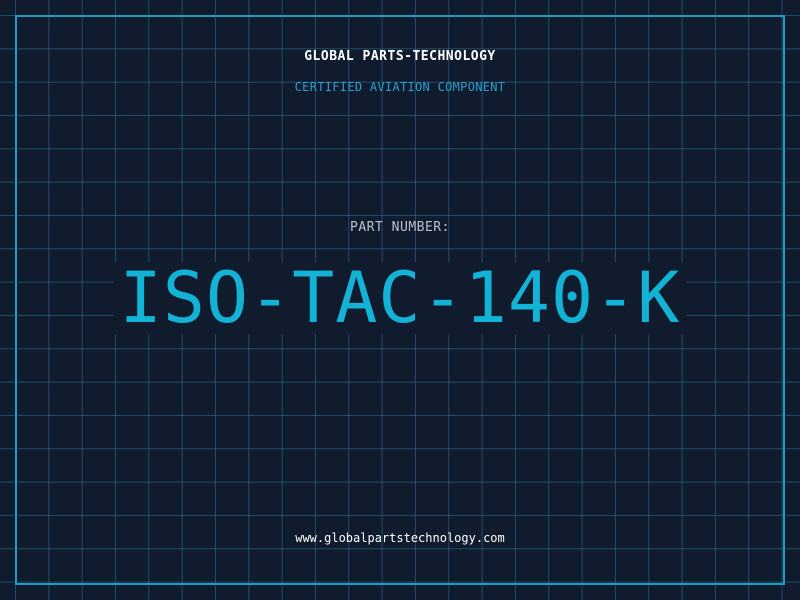 The height and width of the screenshot is (600, 800). I want to click on part-number-container: ISO-TAC-140-K, so click(400, 298).